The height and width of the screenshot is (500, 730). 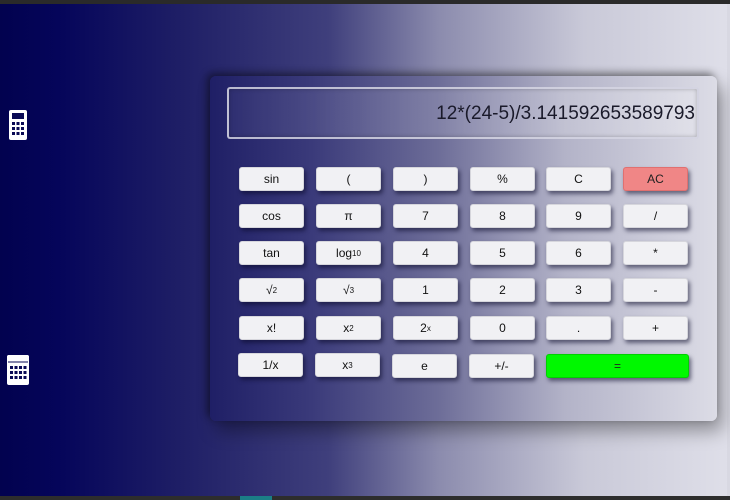 I want to click on multiply-button: *, so click(x=655, y=253).